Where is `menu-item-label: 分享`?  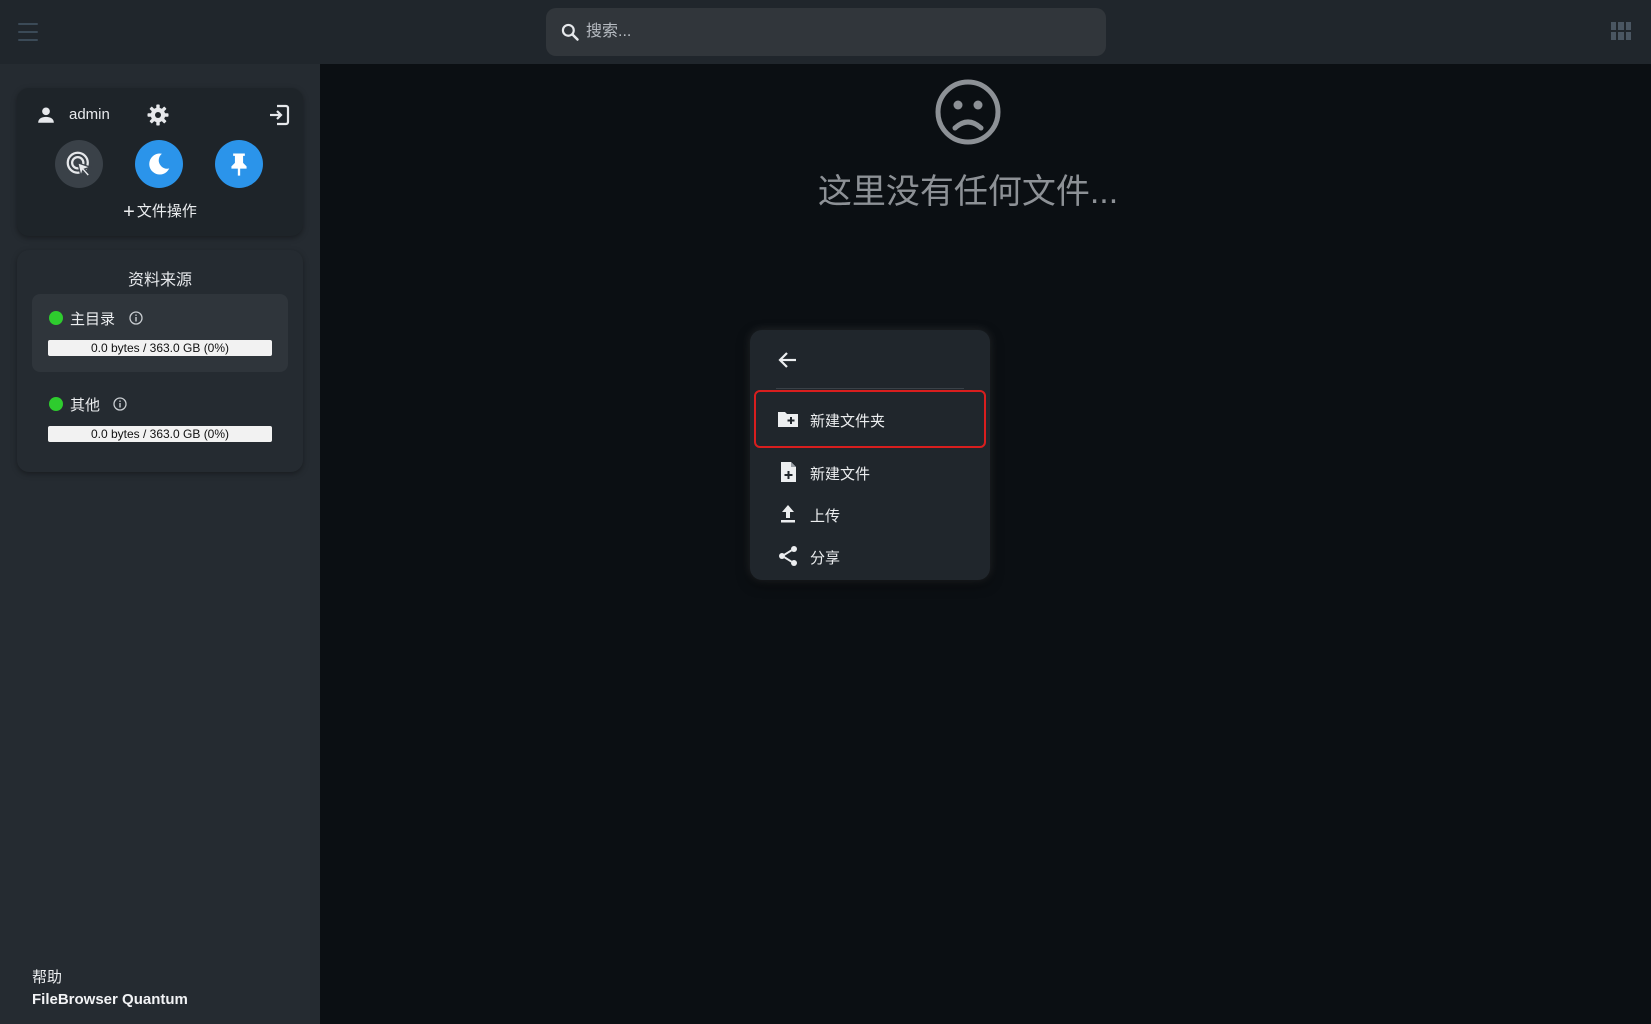
menu-item-label: 分享 is located at coordinates (825, 558).